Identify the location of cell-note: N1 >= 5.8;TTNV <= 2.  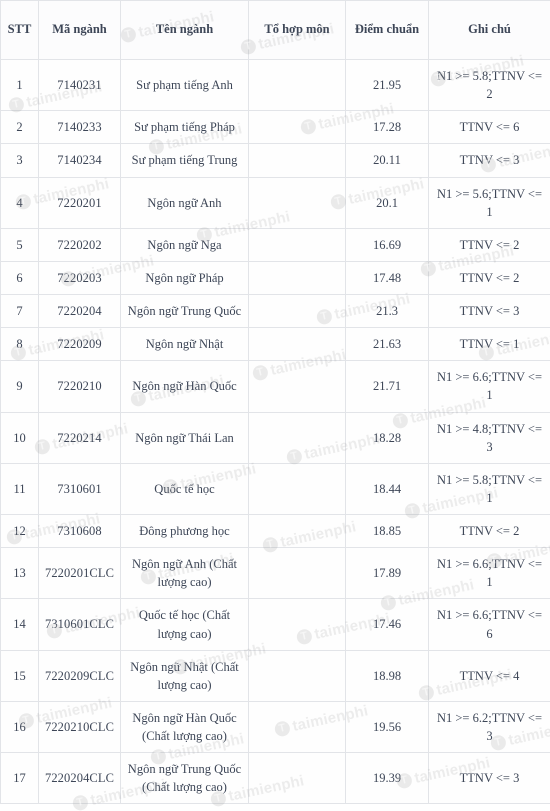
(489, 85).